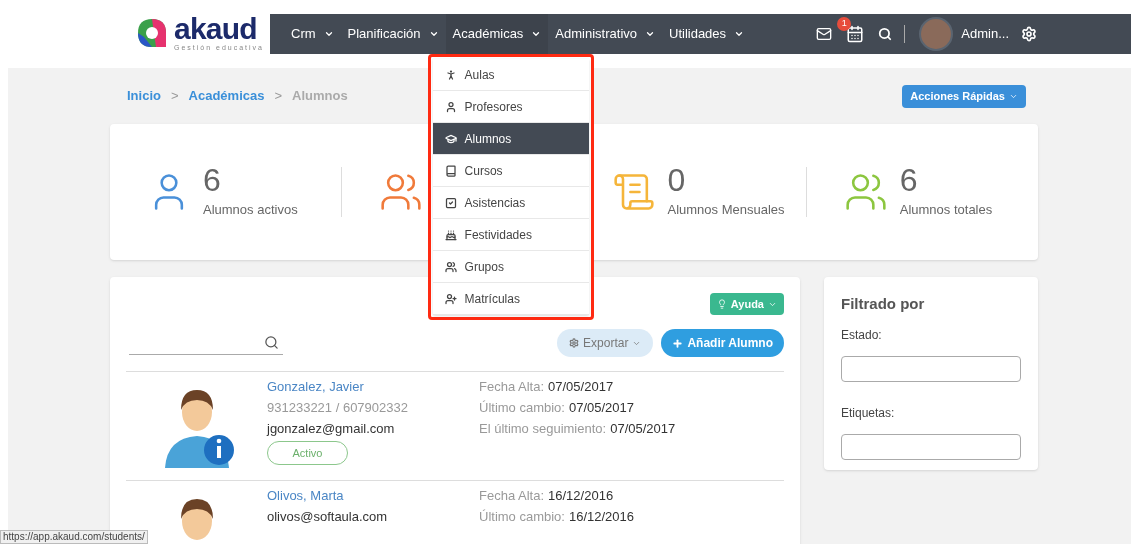 Image resolution: width=1131 pixels, height=544 pixels. What do you see at coordinates (855, 34) in the screenshot?
I see `calendar-icon` at bounding box center [855, 34].